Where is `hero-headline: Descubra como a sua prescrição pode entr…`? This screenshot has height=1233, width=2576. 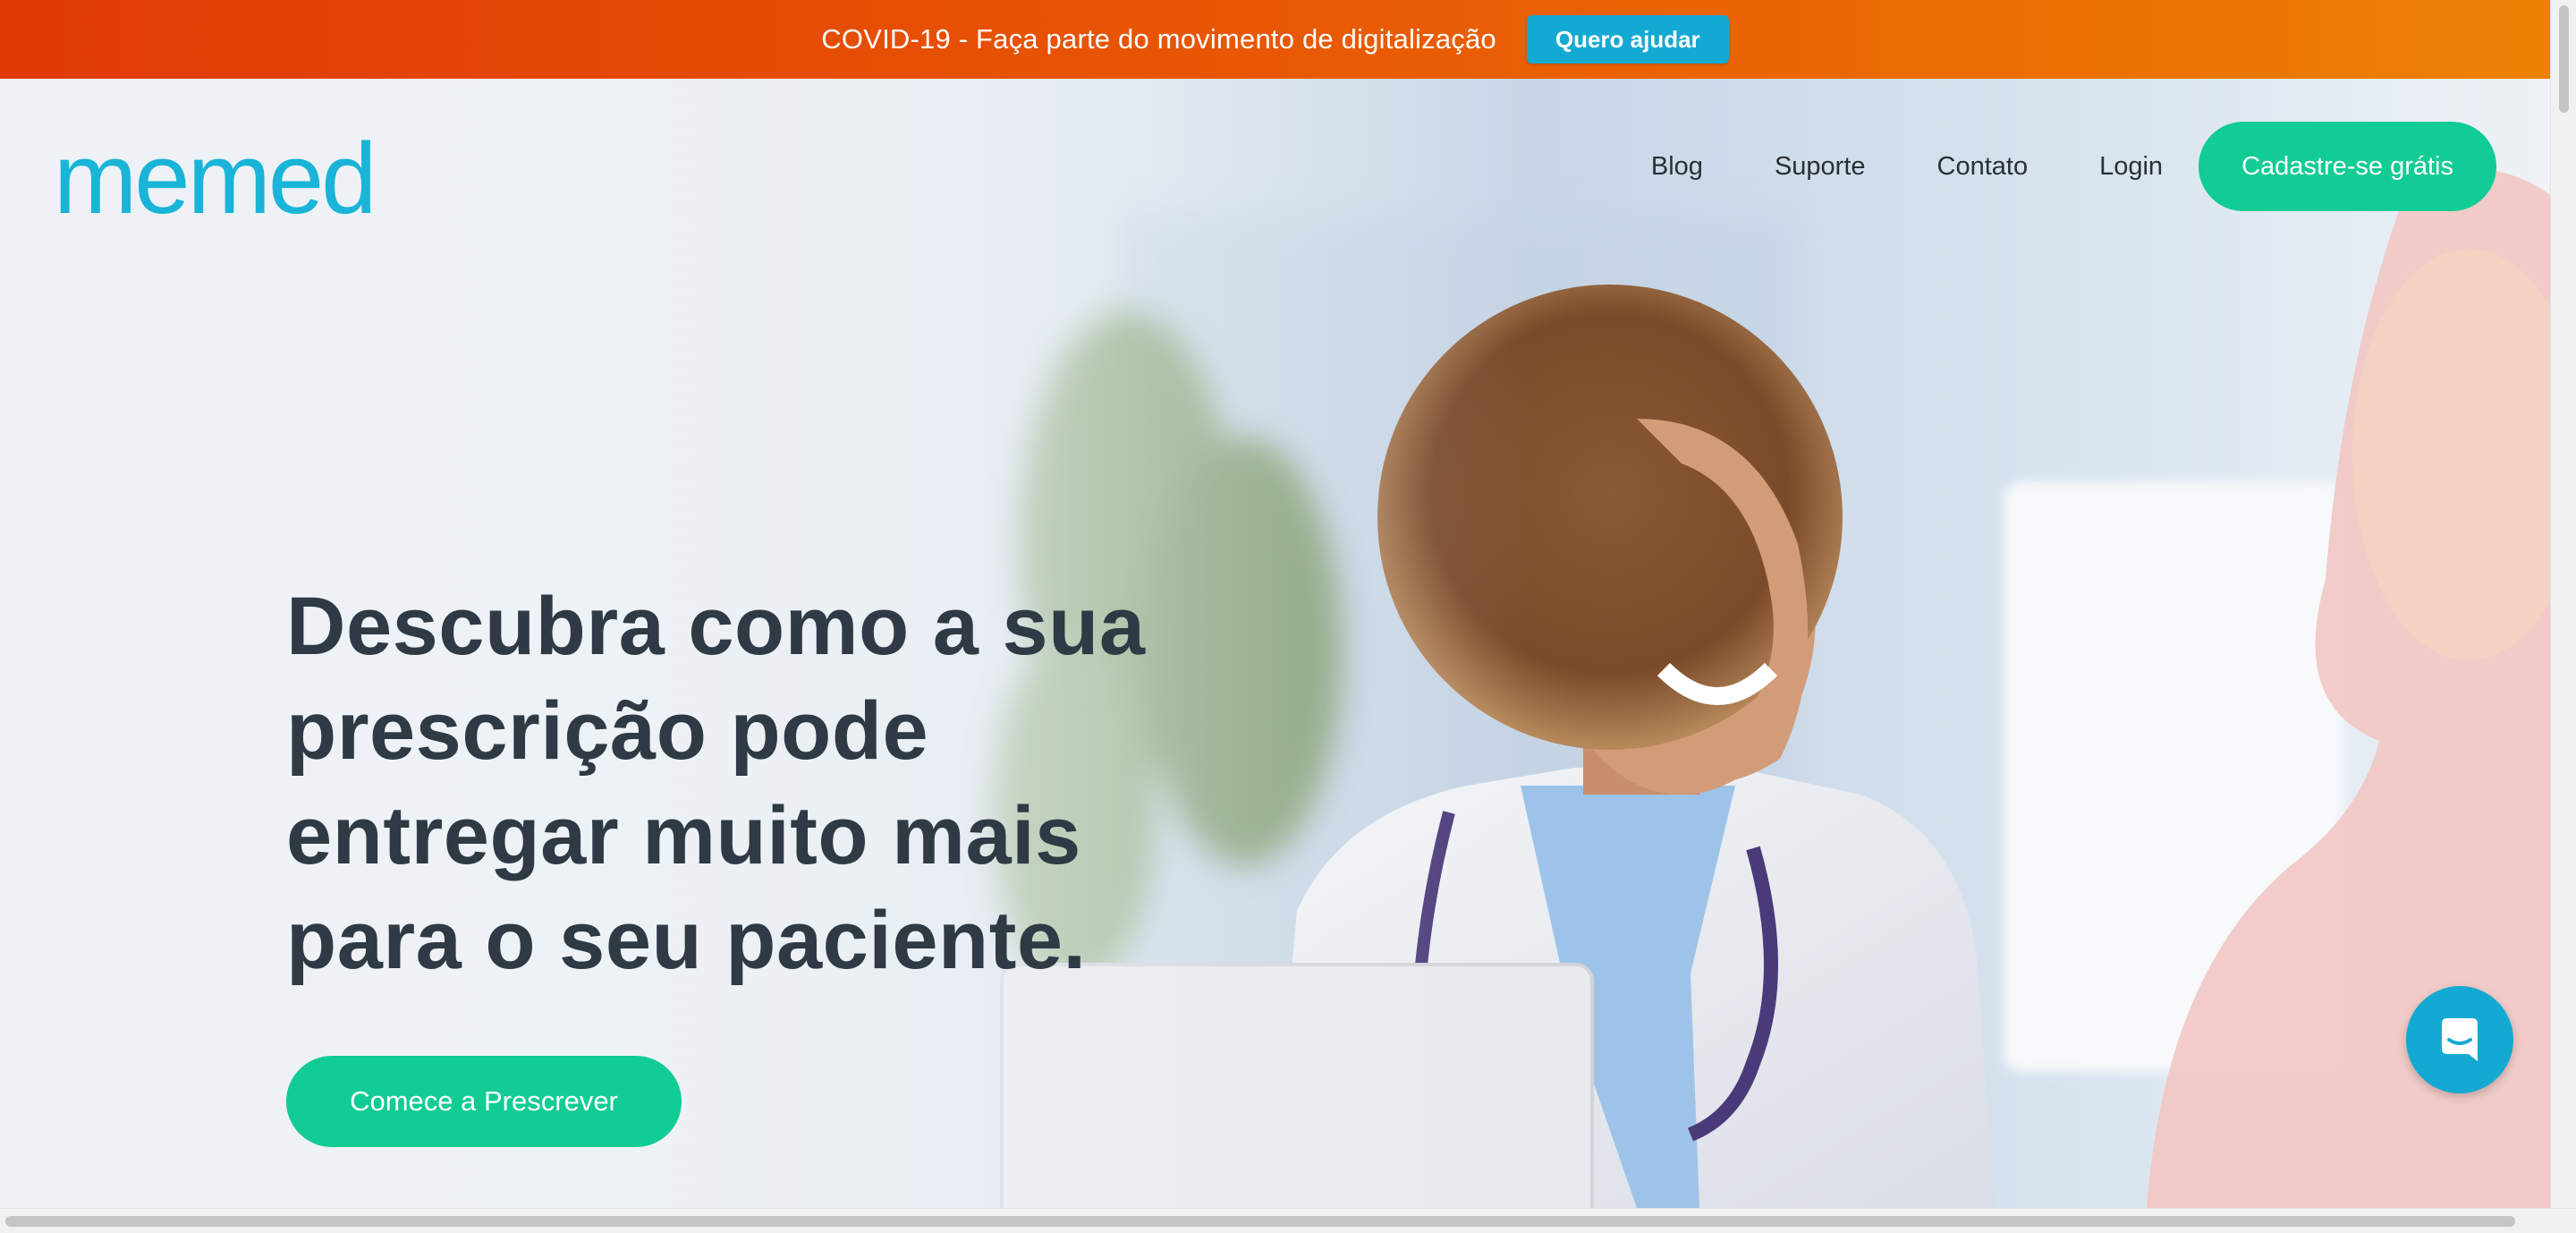 hero-headline: Descubra como a sua prescrição pode entr… is located at coordinates (733, 783).